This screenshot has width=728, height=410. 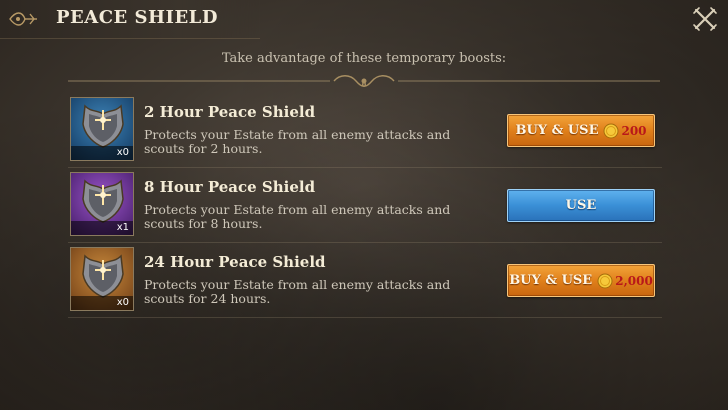 I want to click on close-icon, so click(x=705, y=19).